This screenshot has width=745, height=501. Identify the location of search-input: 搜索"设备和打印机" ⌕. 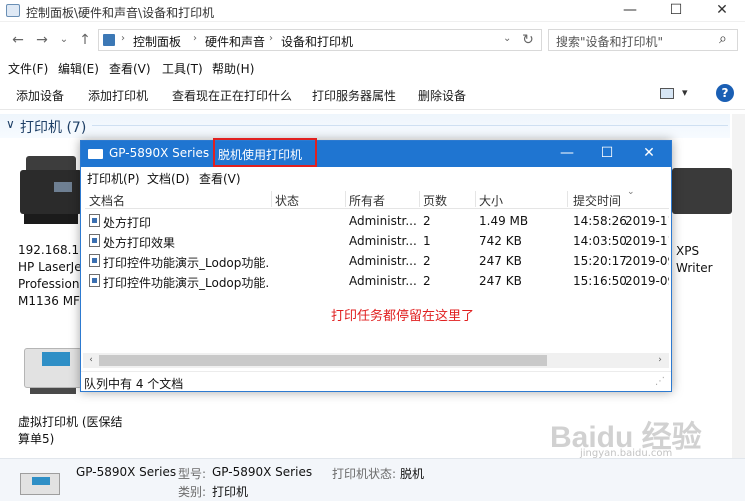
(643, 40).